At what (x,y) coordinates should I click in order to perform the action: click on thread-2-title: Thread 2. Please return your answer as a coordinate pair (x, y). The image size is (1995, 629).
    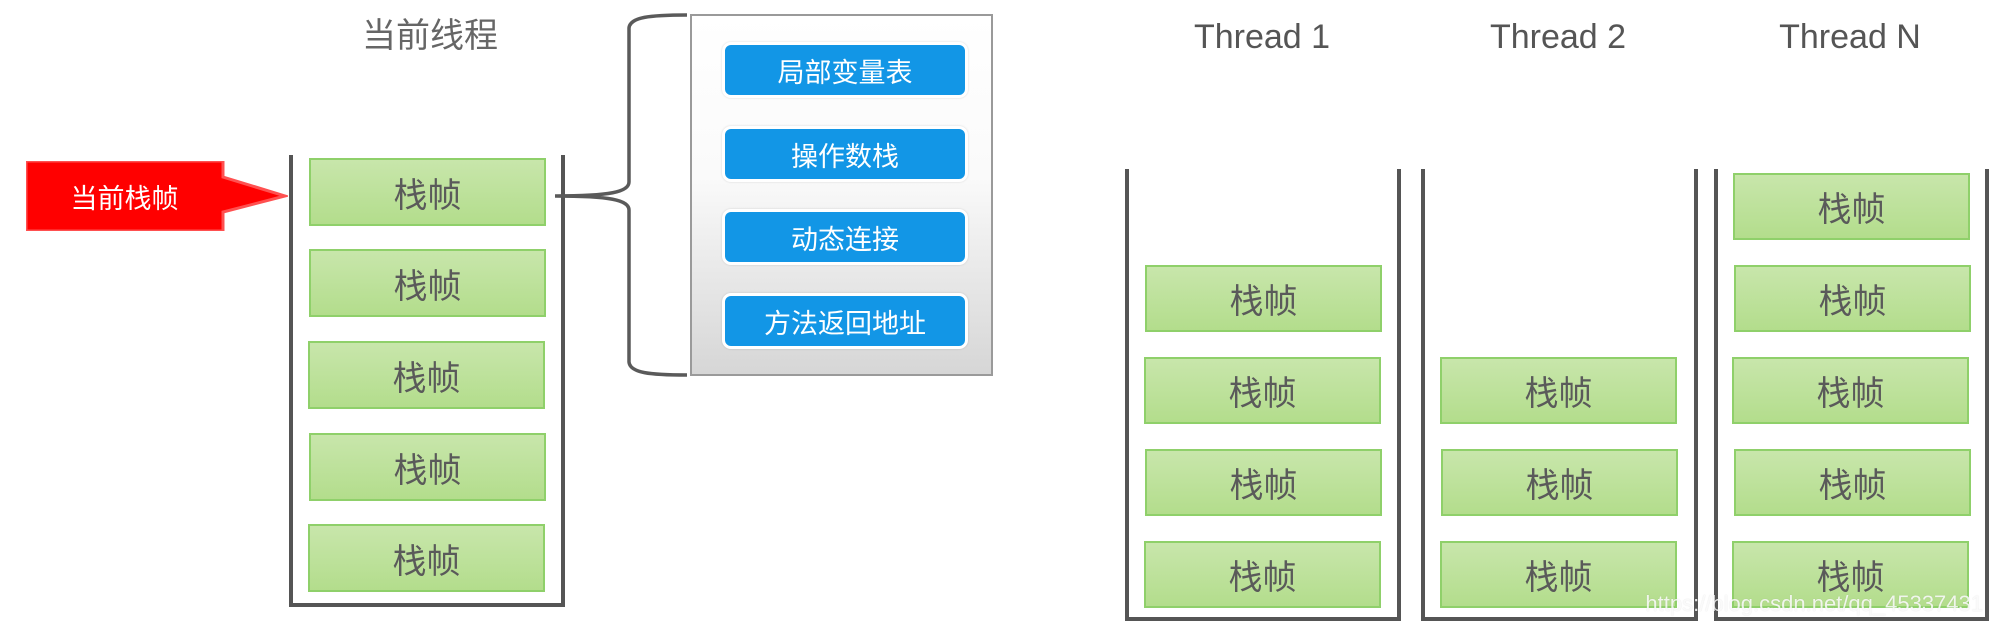
    Looking at the image, I should click on (1558, 37).